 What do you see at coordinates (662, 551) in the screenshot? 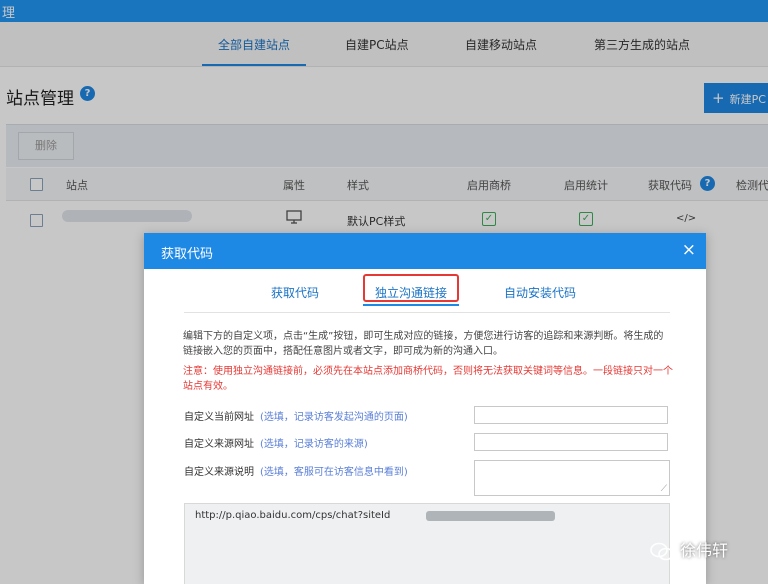
I see `wechat-logo-icon` at bounding box center [662, 551].